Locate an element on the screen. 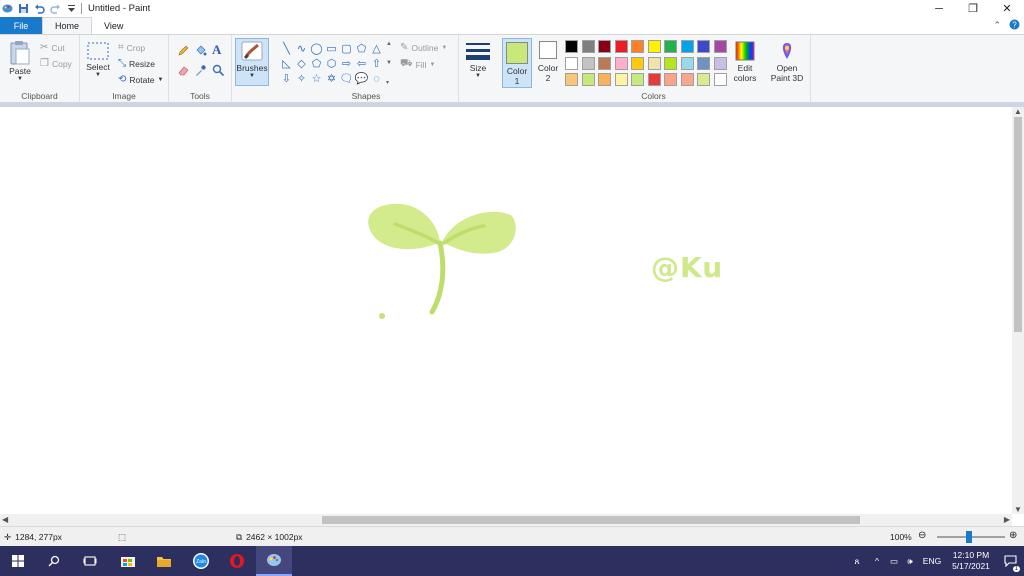 This screenshot has height=576, width=1024. tray-expand-icon: ^ is located at coordinates (877, 561).